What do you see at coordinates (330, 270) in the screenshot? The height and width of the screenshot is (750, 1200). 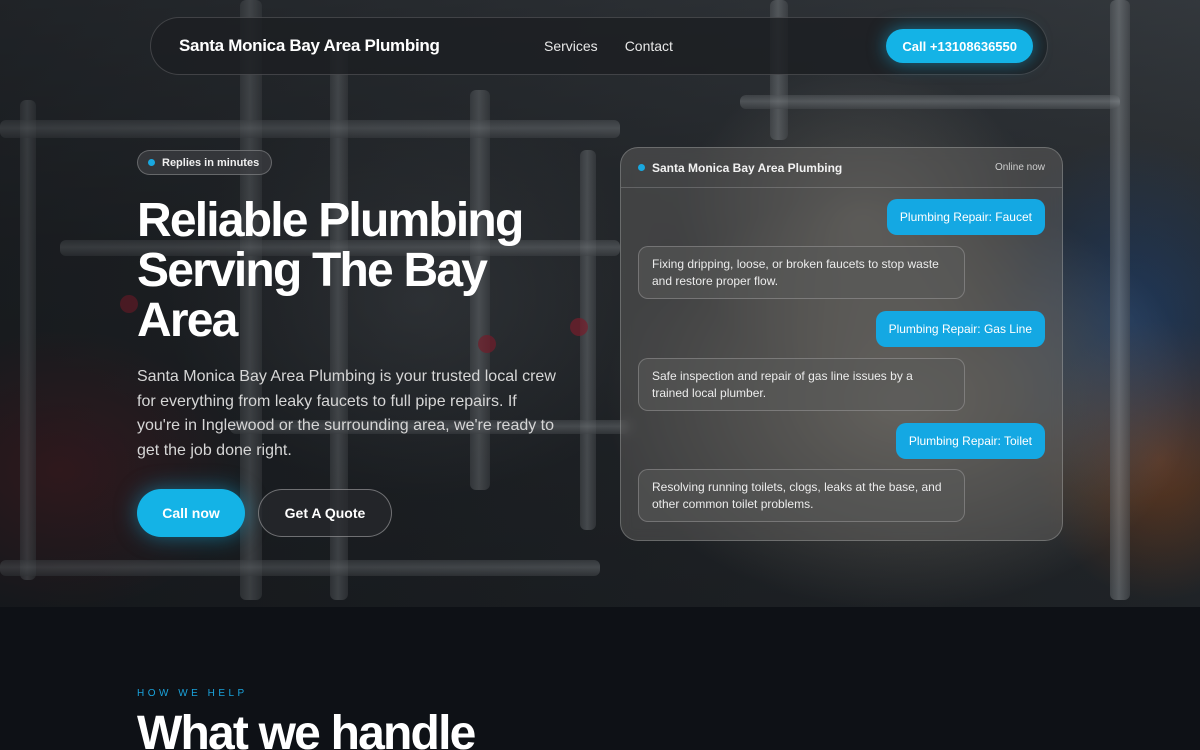 I see `hero-headline: Reliable Plumbing Serving The Bay Area` at bounding box center [330, 270].